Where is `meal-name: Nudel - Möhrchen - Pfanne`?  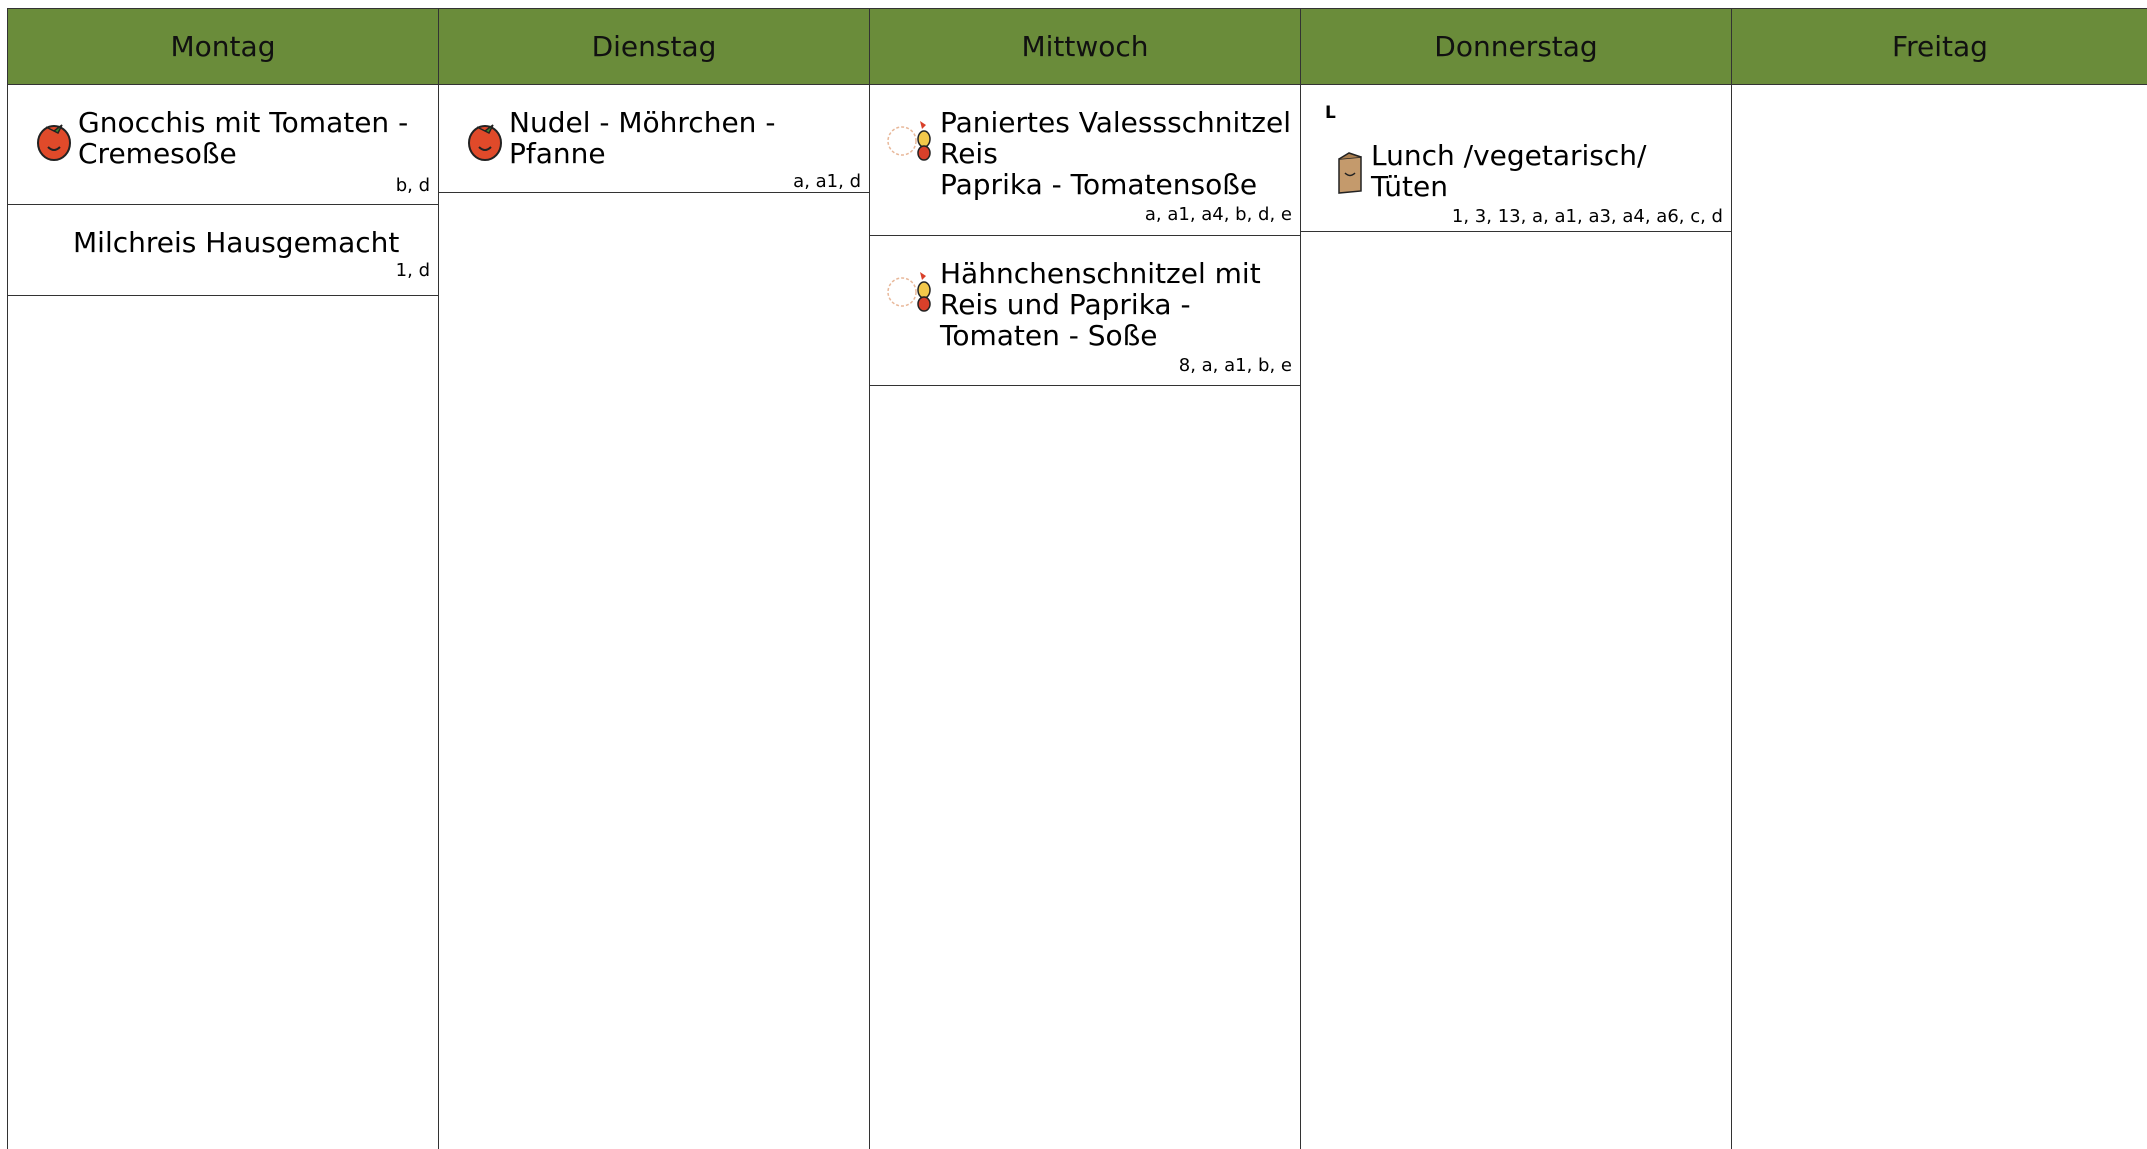
meal-name: Nudel - Möhrchen - Pfanne is located at coordinates (642, 138).